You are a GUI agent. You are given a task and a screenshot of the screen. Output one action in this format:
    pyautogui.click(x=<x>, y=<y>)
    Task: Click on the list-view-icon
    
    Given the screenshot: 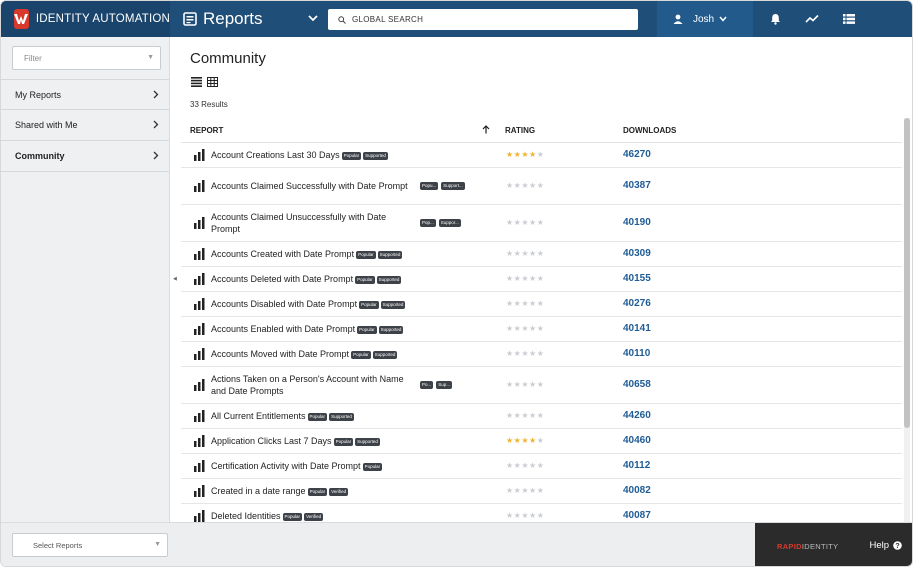 What is the action you would take?
    pyautogui.click(x=196, y=82)
    